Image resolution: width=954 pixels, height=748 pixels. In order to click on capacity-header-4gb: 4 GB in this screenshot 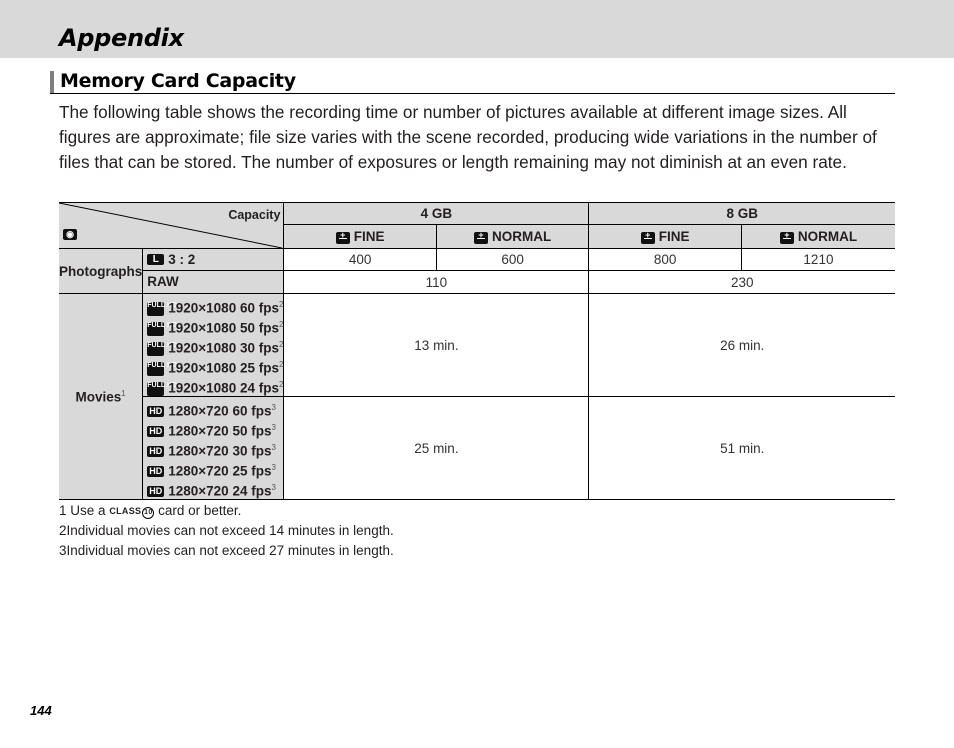, I will do `click(436, 213)`.